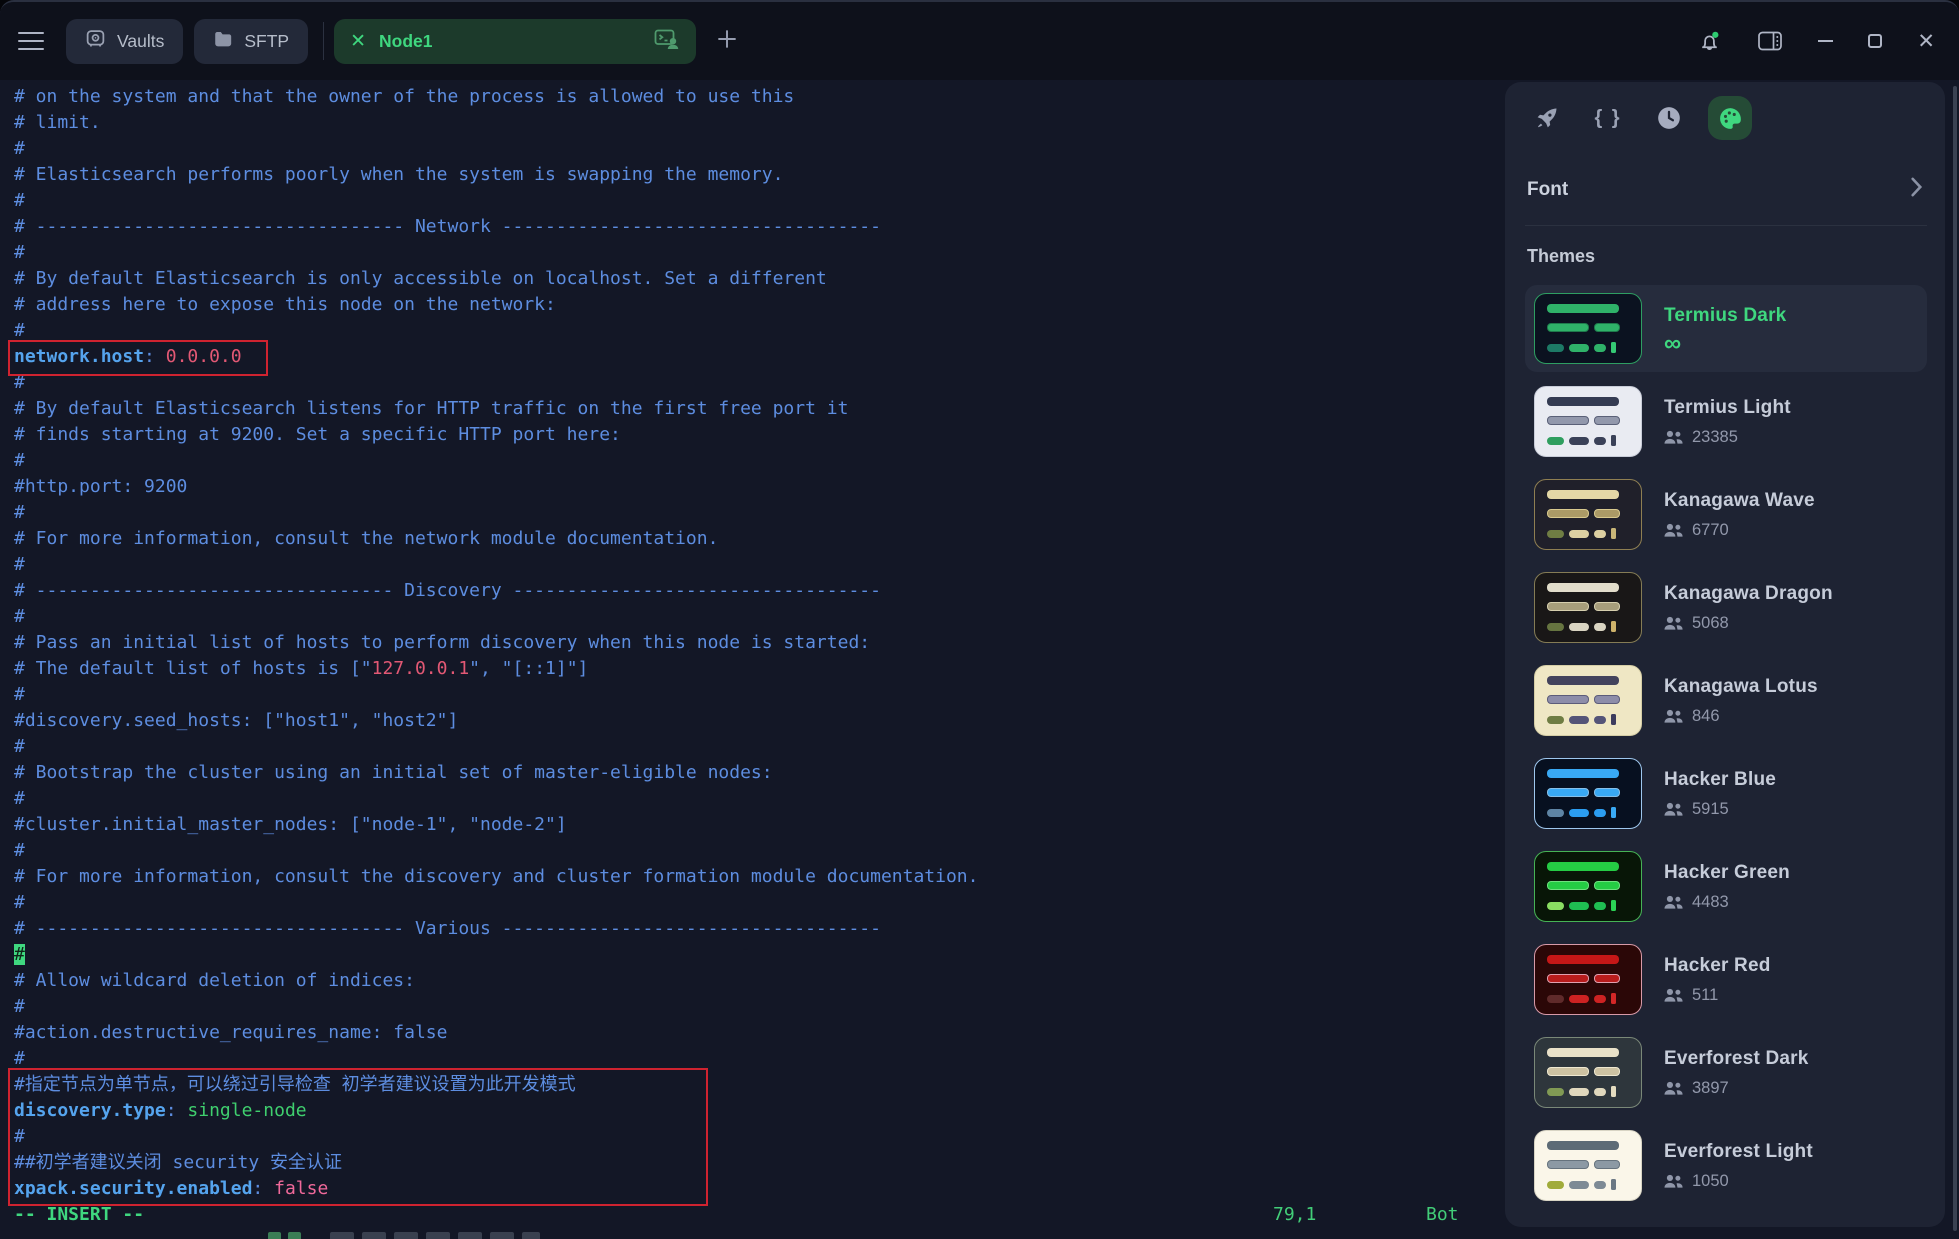  I want to click on chevron-right-icon, so click(1916, 189).